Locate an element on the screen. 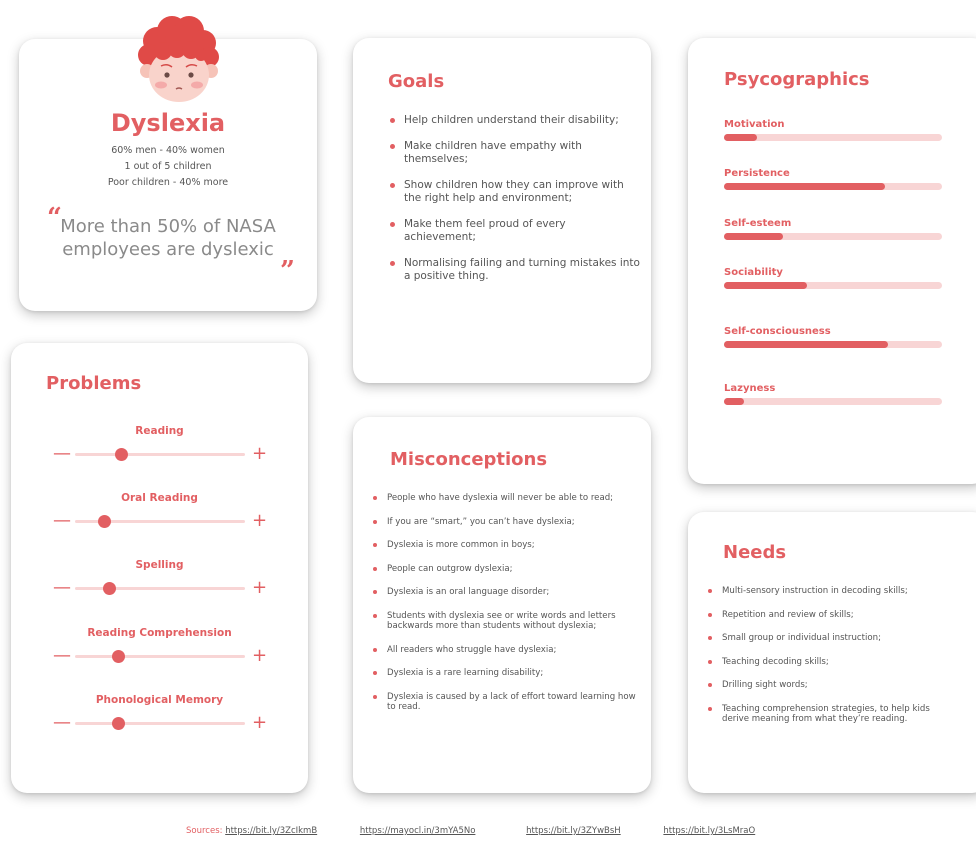 The width and height of the screenshot is (976, 843). bar-lazyness: Lazyness is located at coordinates (833, 394).